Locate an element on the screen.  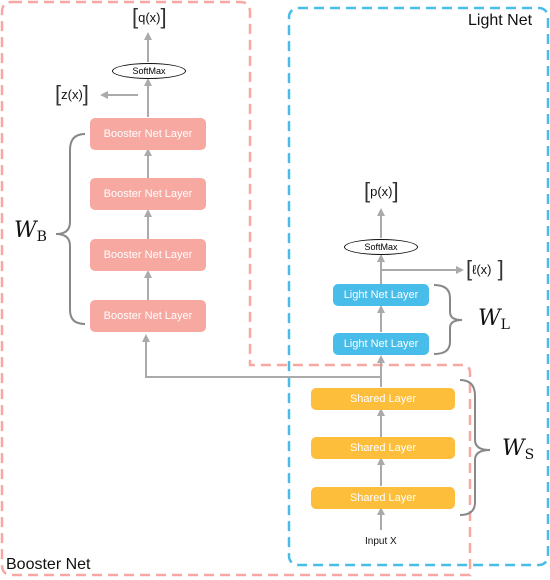
input-label: Input X is located at coordinates (381, 541).